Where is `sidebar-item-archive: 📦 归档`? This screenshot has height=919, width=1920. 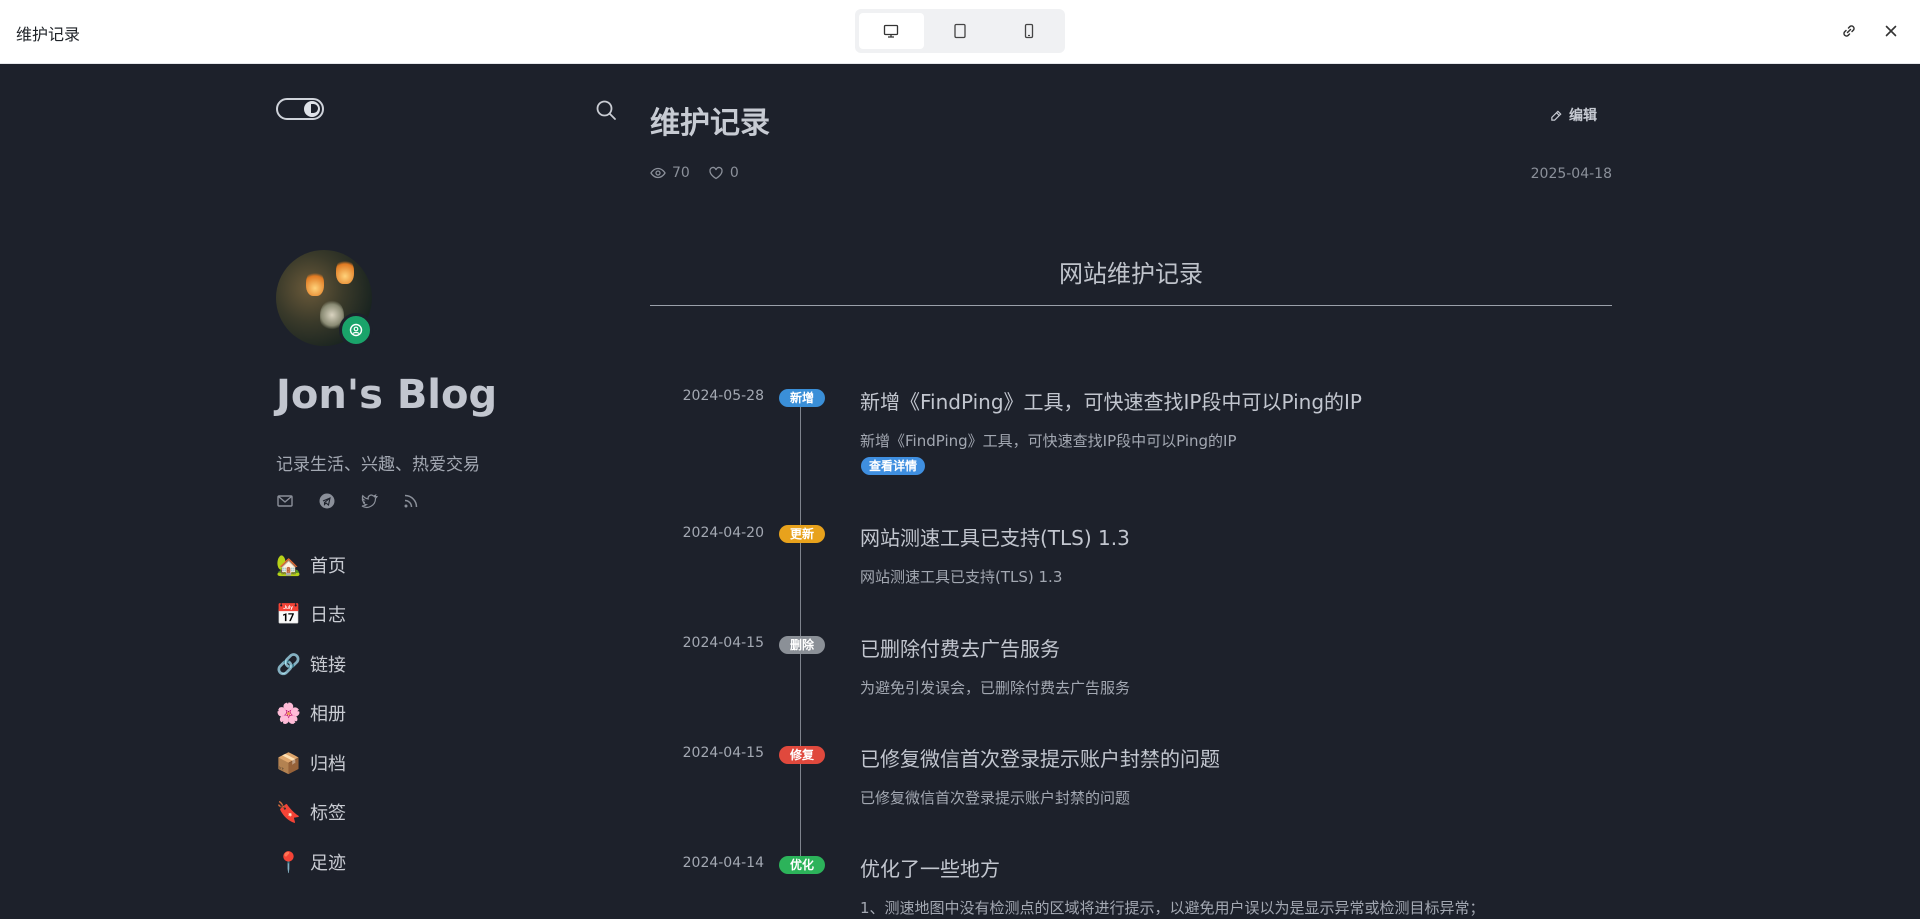
sidebar-item-archive: 📦 归档 is located at coordinates (311, 763).